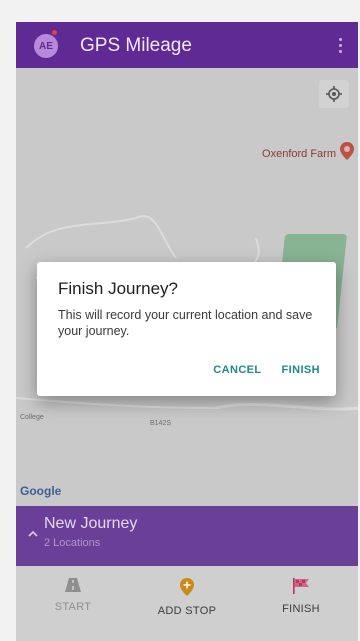  Describe the element at coordinates (301, 370) in the screenshot. I see `confirm-finish-button: FINISH` at that location.